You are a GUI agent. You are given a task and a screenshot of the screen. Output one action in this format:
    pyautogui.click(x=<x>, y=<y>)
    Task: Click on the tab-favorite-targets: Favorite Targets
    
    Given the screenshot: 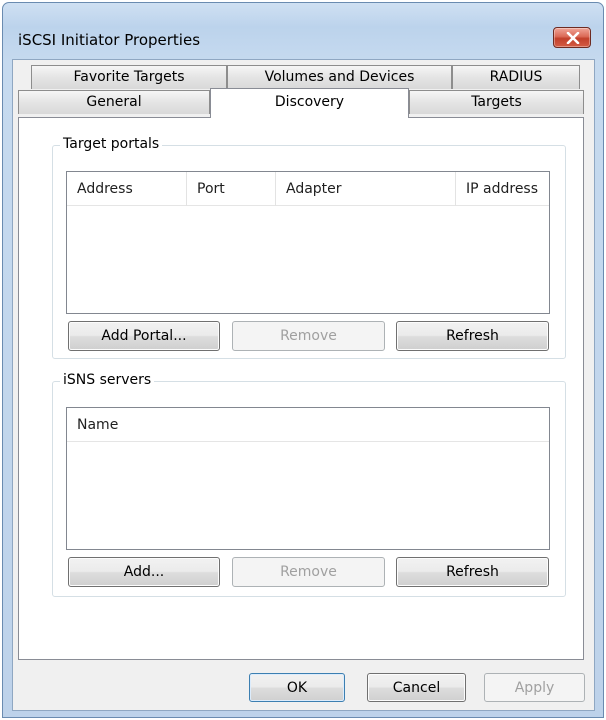 What is the action you would take?
    pyautogui.click(x=129, y=77)
    